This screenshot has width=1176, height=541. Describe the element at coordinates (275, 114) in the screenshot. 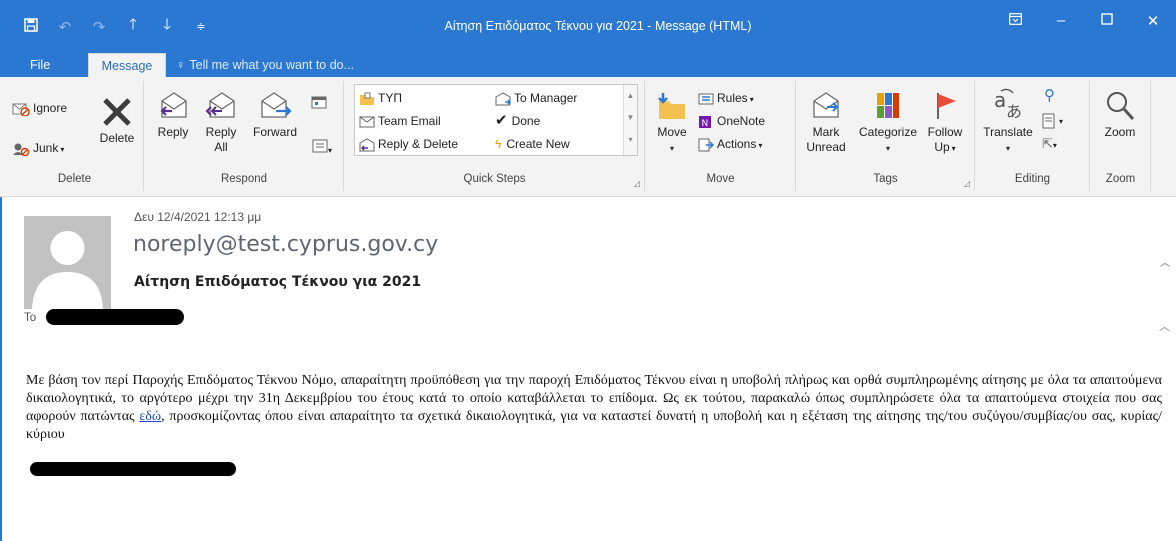

I see `forward-button: Forward` at that location.